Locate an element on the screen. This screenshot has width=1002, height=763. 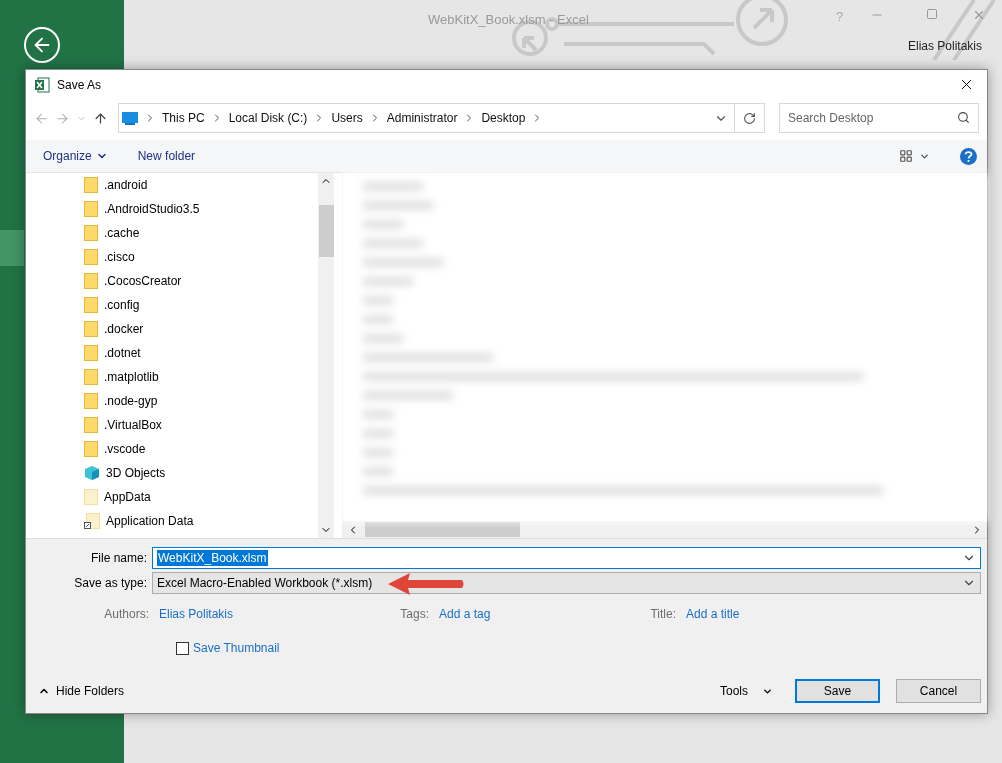
breadcrumb-item: Administrator is located at coordinates (422, 118).